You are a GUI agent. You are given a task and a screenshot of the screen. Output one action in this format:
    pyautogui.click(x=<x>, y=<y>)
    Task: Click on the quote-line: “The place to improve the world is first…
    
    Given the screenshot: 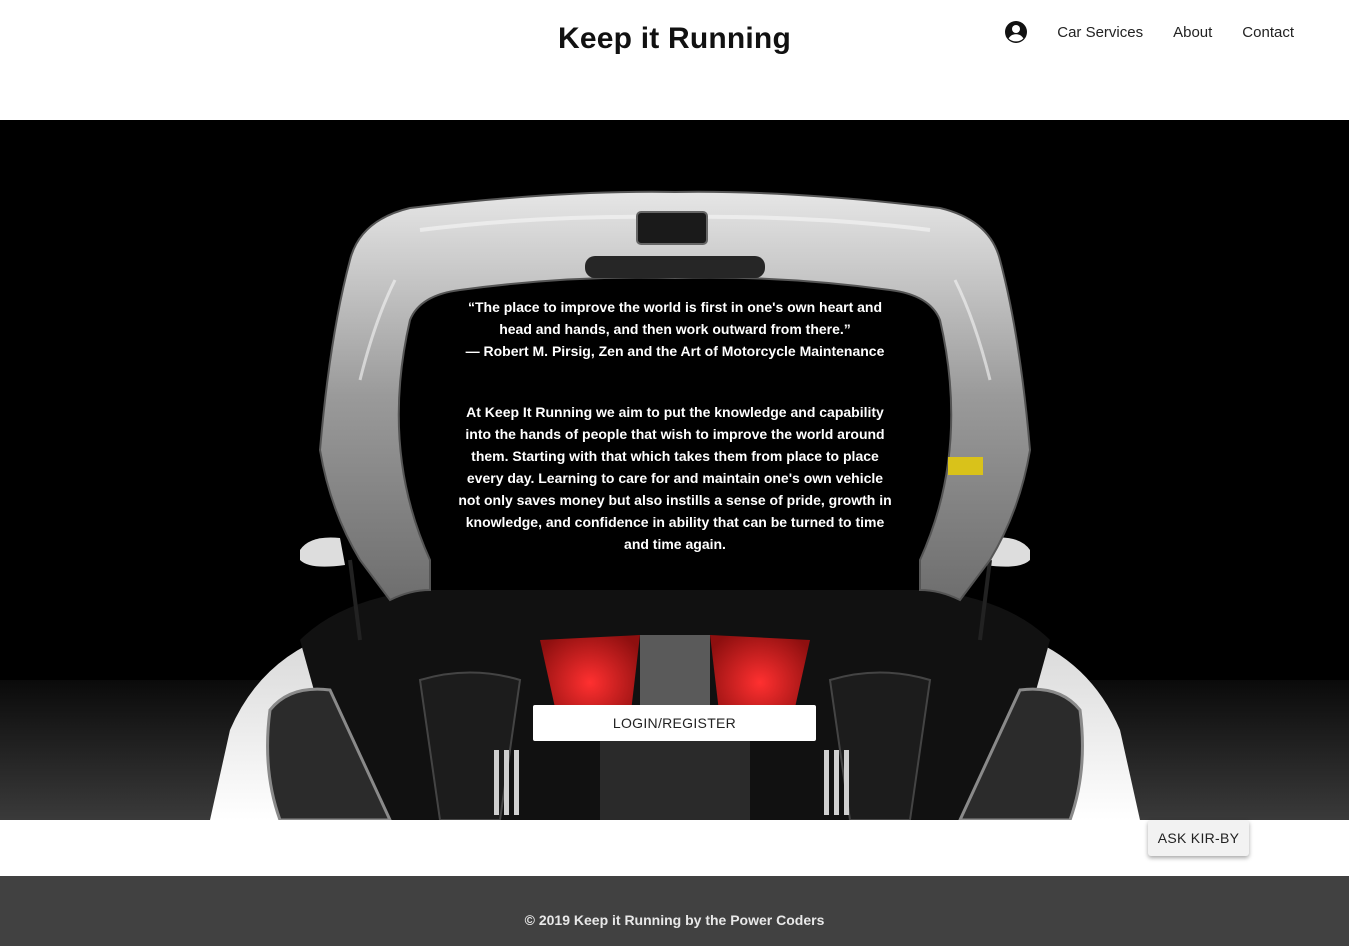 What is the action you would take?
    pyautogui.click(x=675, y=307)
    